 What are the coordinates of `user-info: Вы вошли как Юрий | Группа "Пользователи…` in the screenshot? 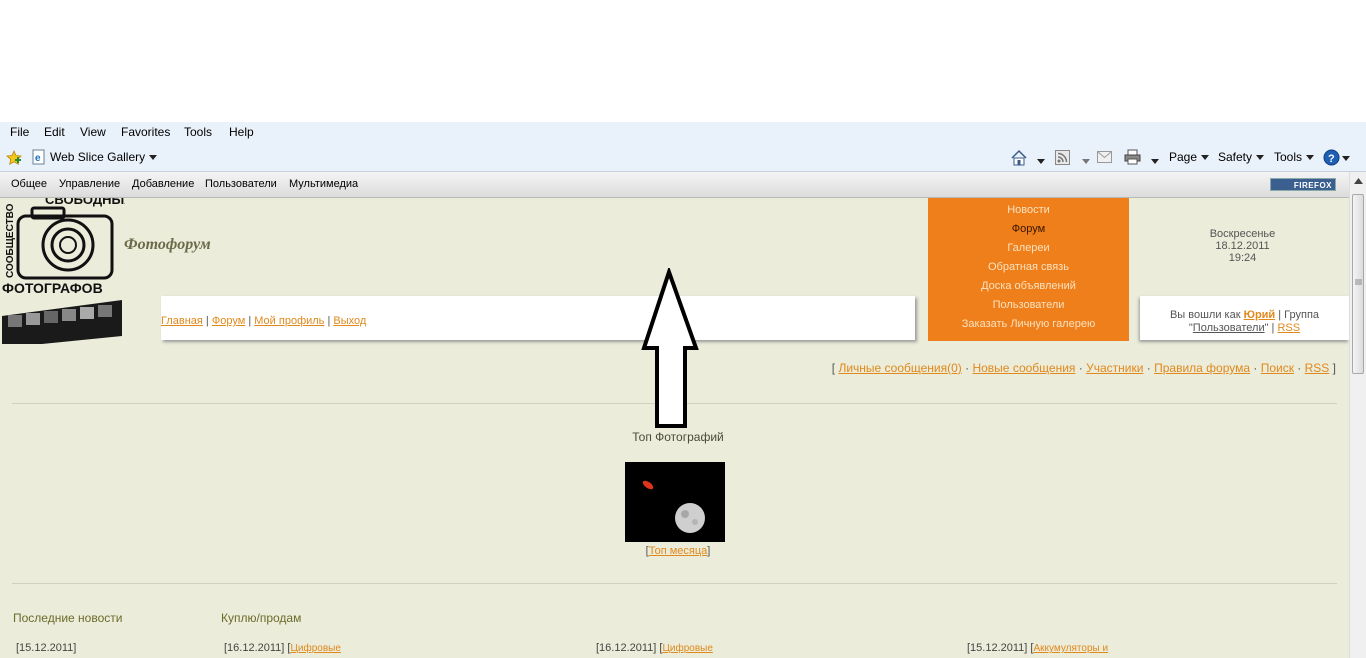 It's located at (1244, 318).